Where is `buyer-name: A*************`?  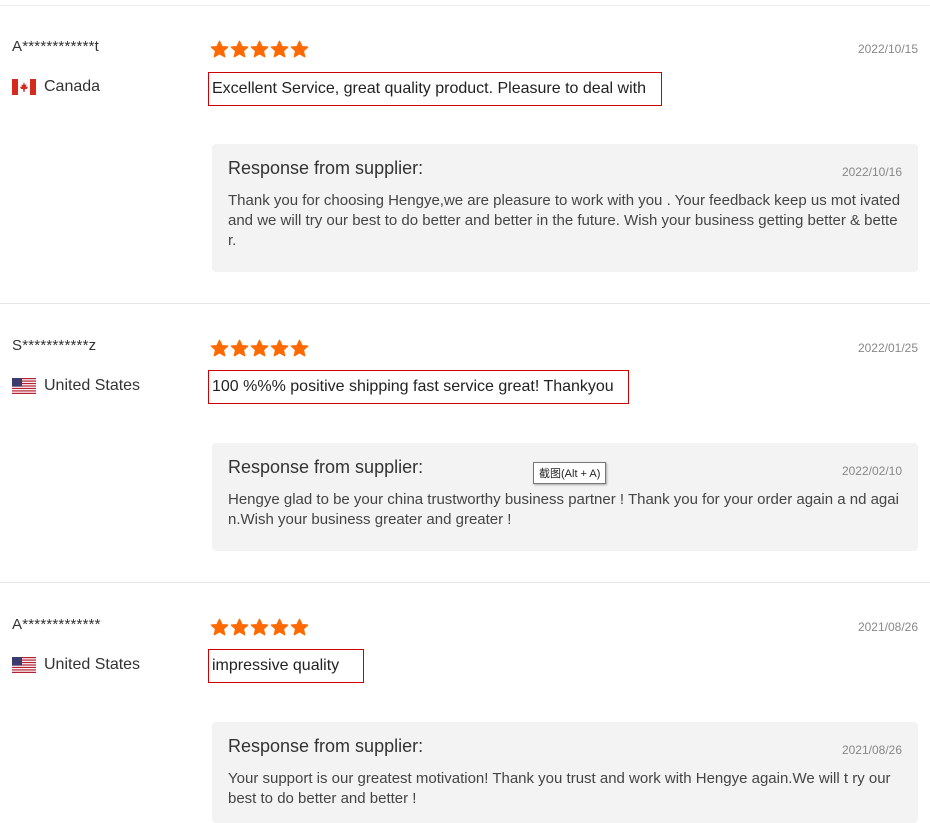
buyer-name: A************* is located at coordinates (56, 624).